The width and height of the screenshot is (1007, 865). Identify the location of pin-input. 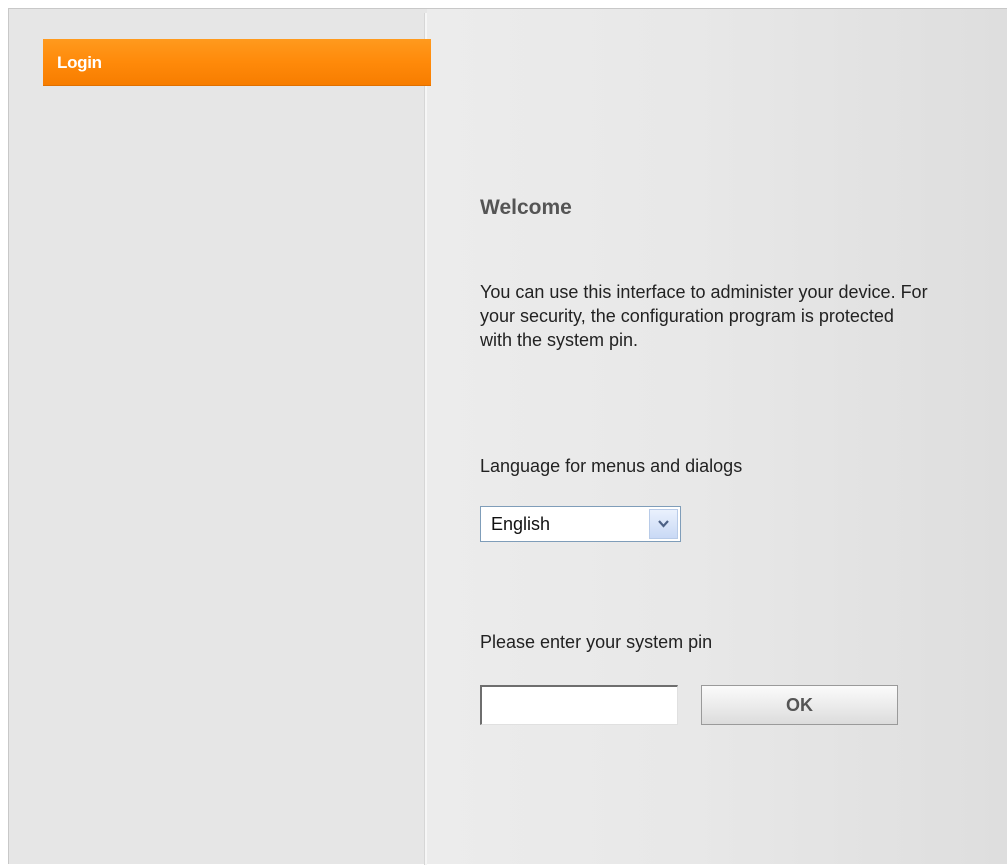
(579, 705).